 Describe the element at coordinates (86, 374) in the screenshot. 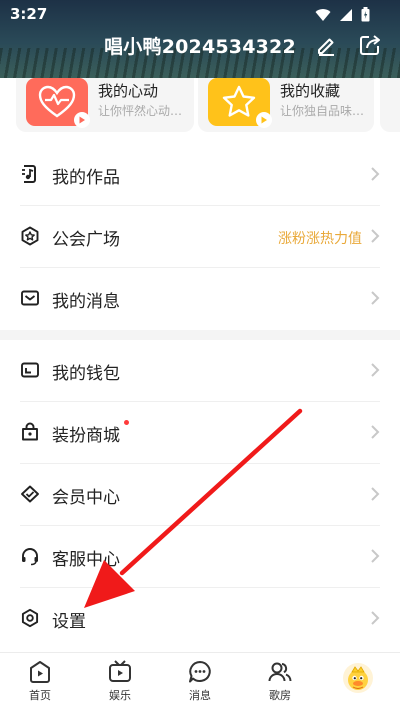

I see `menu-label: 我的钱包` at that location.